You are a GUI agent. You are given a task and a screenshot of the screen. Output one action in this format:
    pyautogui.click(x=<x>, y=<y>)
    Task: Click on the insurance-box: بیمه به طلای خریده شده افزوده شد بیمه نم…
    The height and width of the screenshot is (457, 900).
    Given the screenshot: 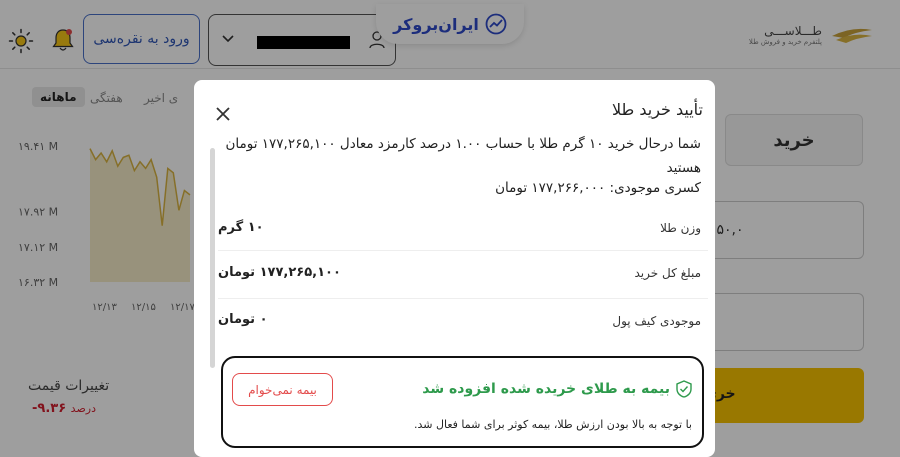 What is the action you would take?
    pyautogui.click(x=462, y=402)
    